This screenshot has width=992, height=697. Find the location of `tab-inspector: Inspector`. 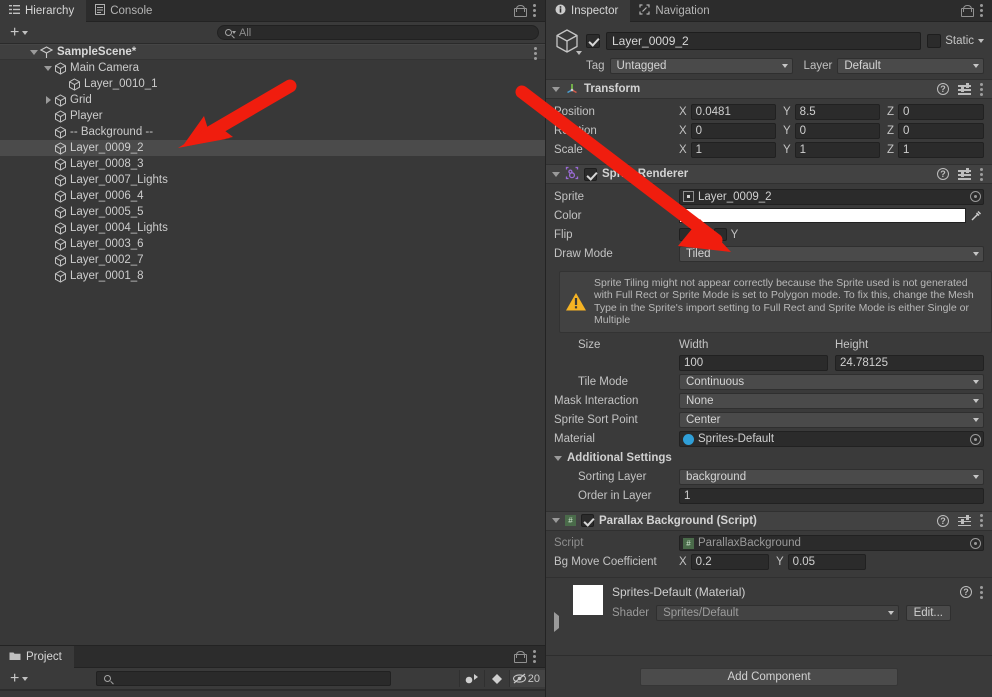

tab-inspector: Inspector is located at coordinates (588, 11).